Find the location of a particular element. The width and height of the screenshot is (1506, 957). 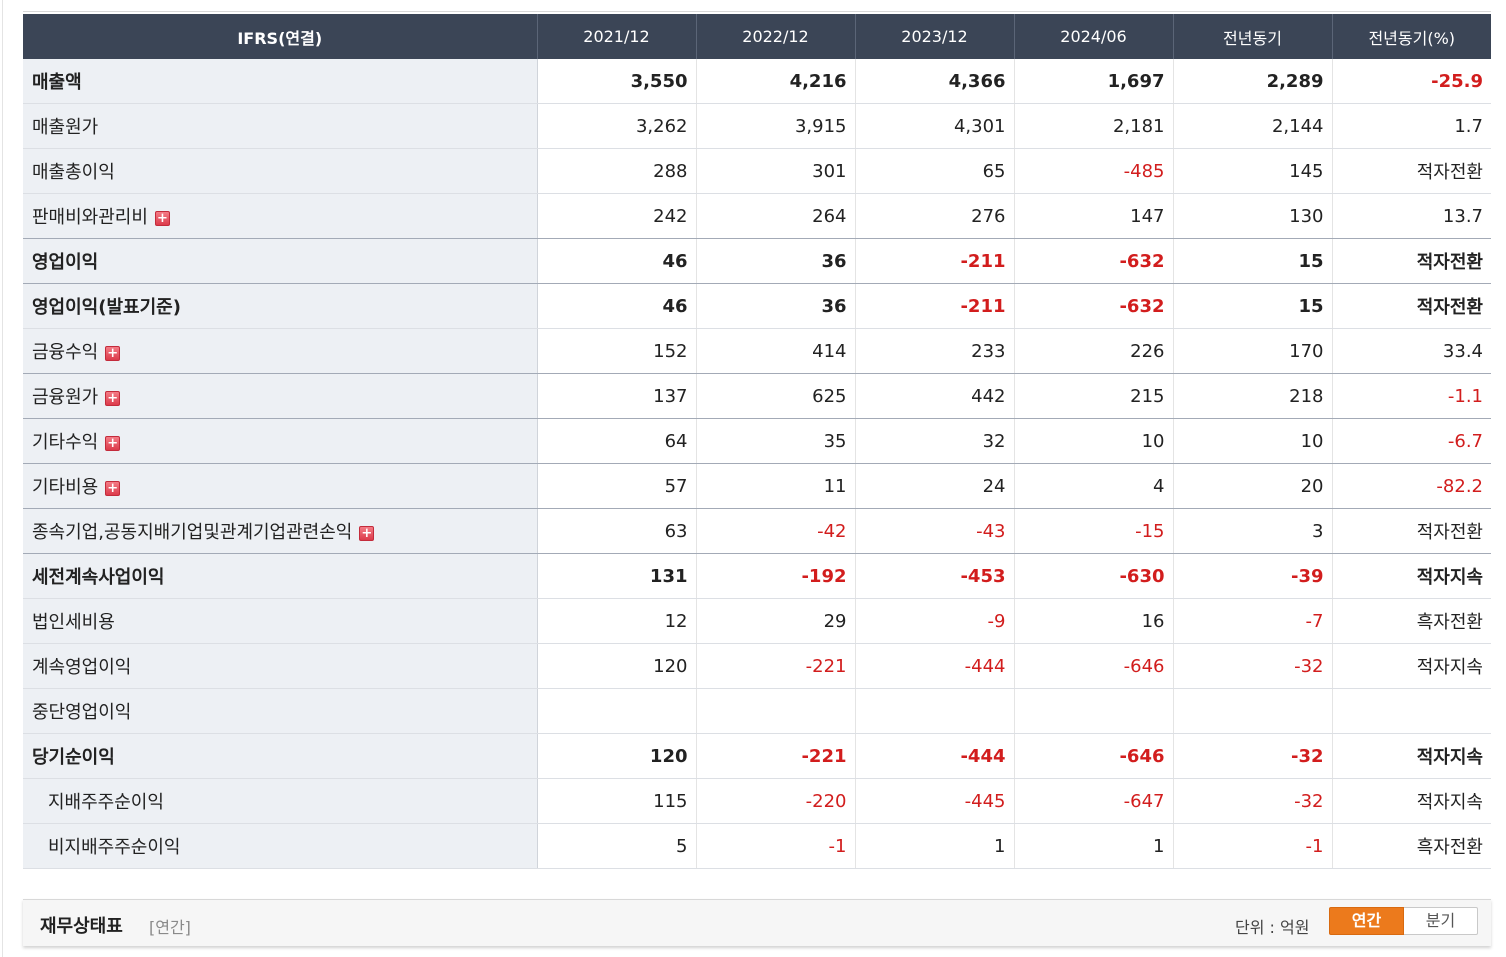

value-cell: -211 is located at coordinates (935, 261).